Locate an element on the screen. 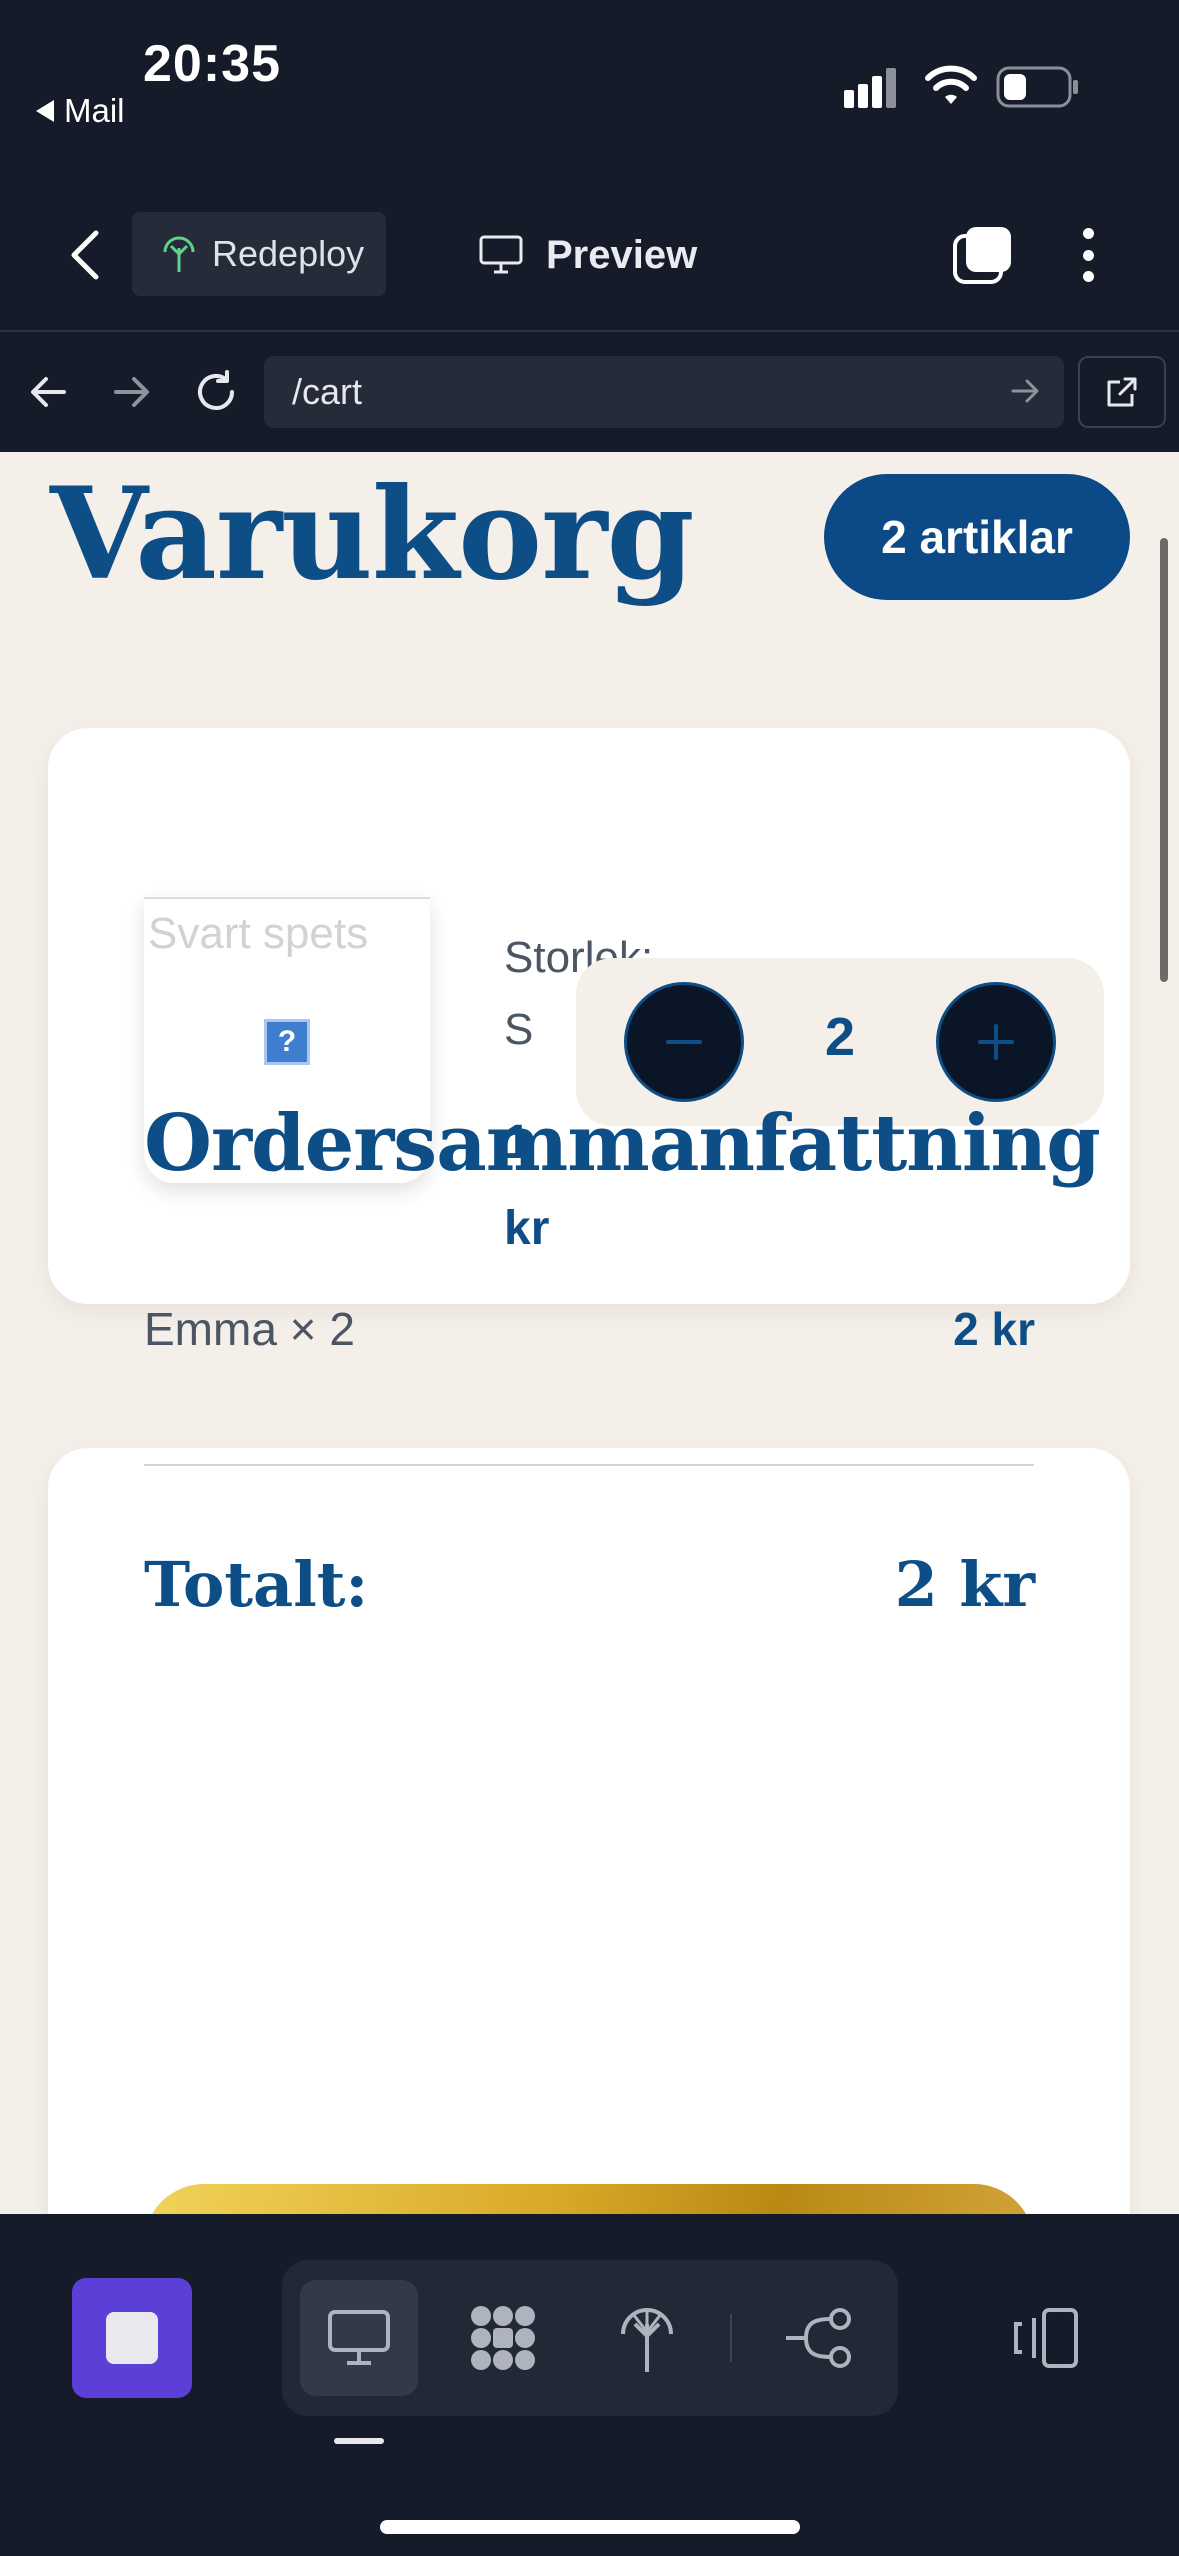  deploy-tool-button is located at coordinates (647, 2338).